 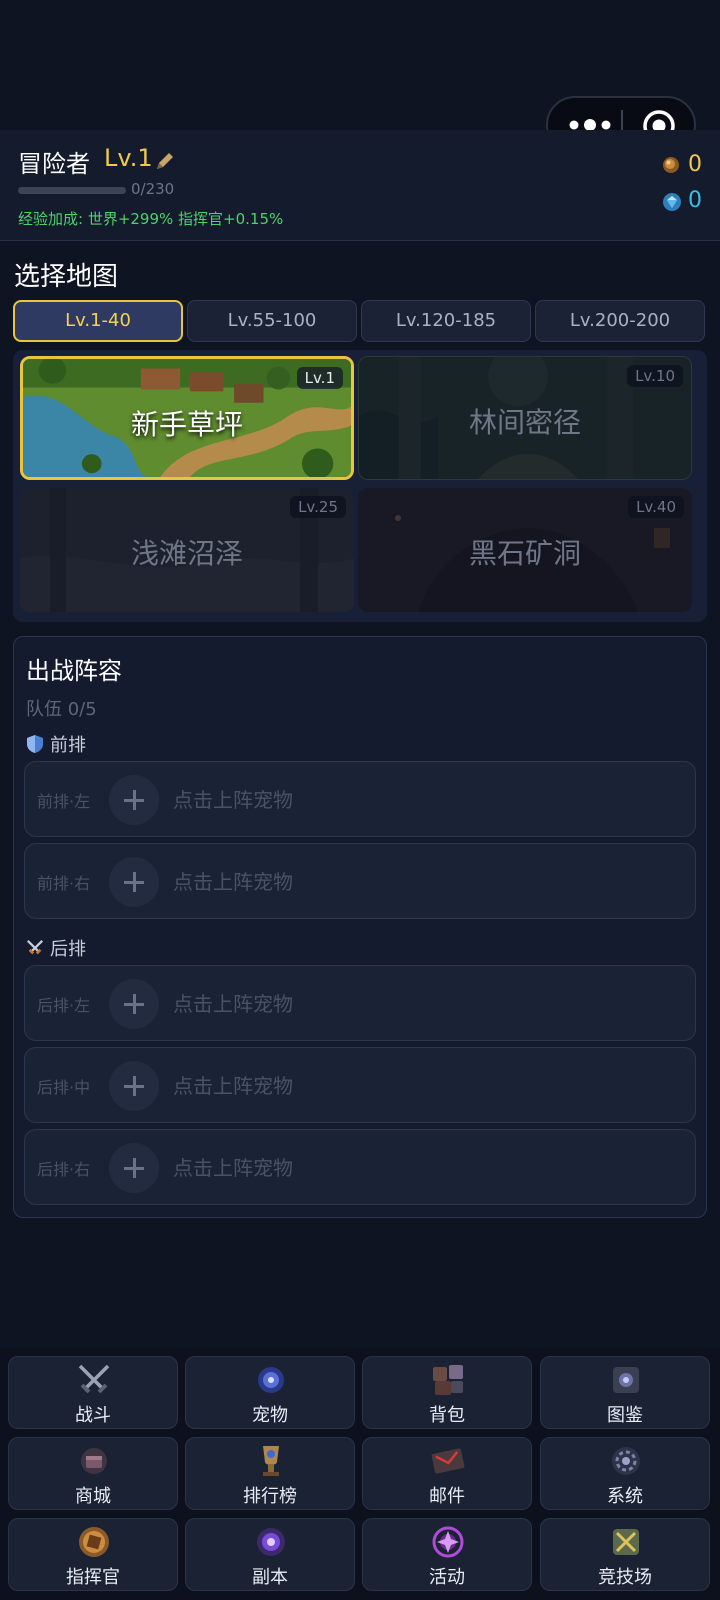 What do you see at coordinates (270, 1577) in the screenshot?
I see `nav-label: 副本` at bounding box center [270, 1577].